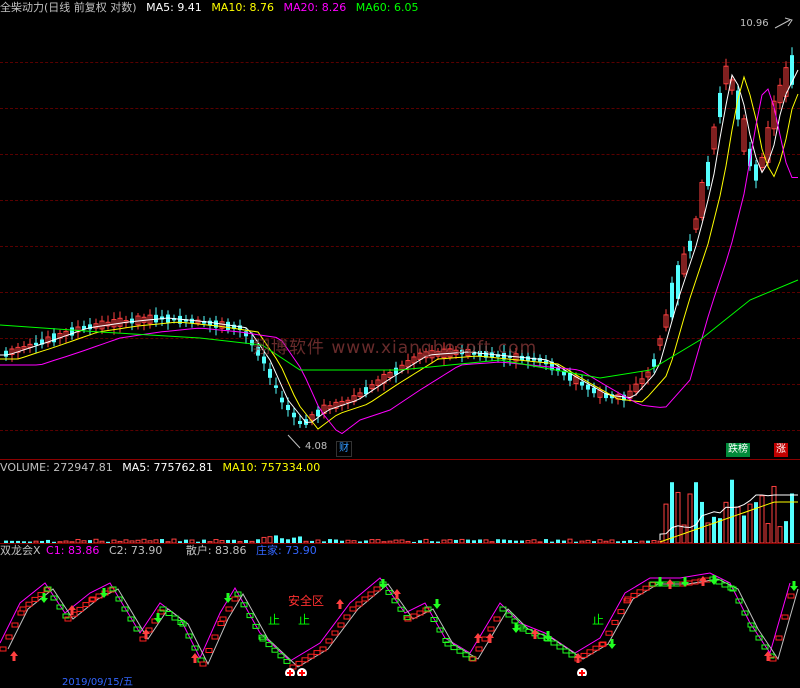  What do you see at coordinates (781, 450) in the screenshot?
I see `zhang-tag: 涨` at bounding box center [781, 450].